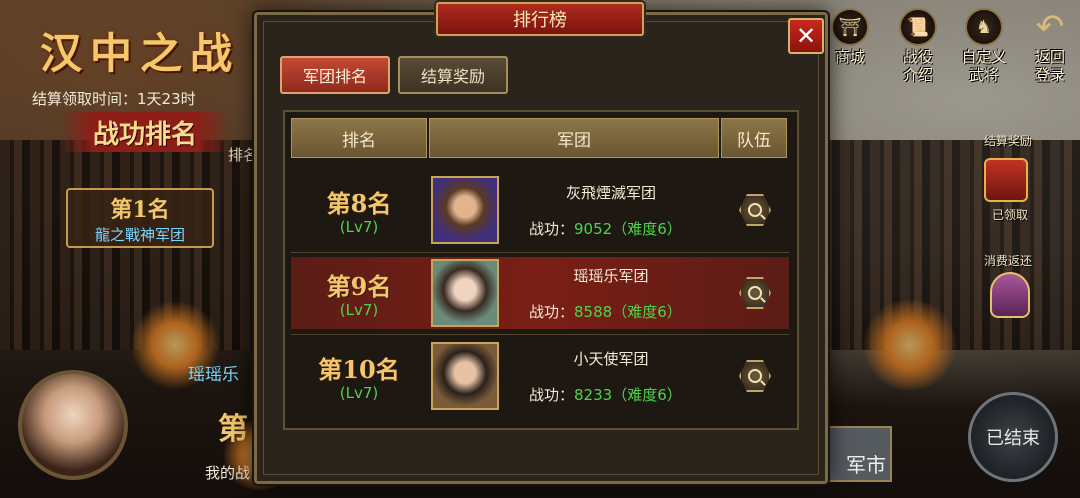  I want to click on my-rank: 第, so click(233, 429).